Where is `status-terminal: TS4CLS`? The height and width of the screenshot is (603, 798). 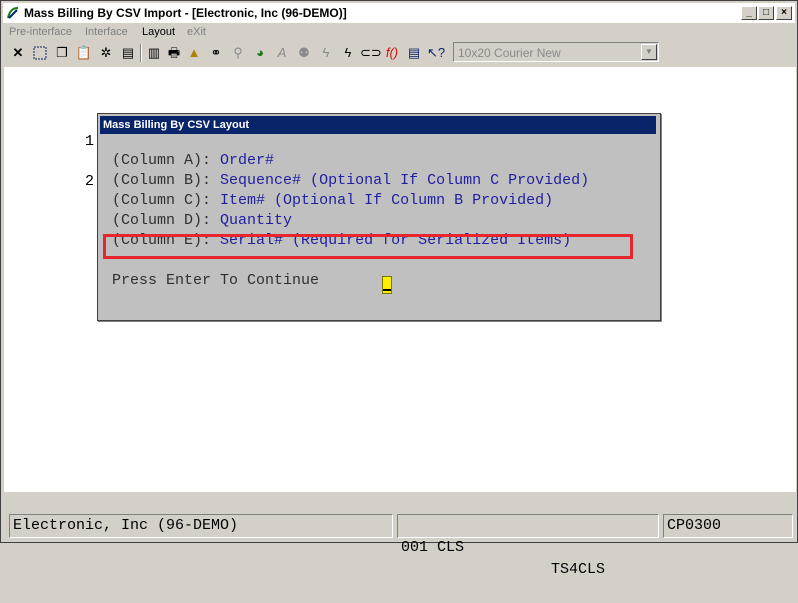 status-terminal: TS4CLS is located at coordinates (578, 569).